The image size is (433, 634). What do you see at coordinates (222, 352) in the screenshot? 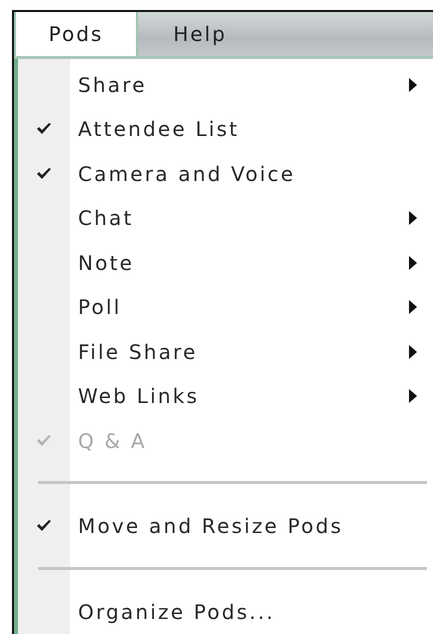
I see `menu-item: File Share` at bounding box center [222, 352].